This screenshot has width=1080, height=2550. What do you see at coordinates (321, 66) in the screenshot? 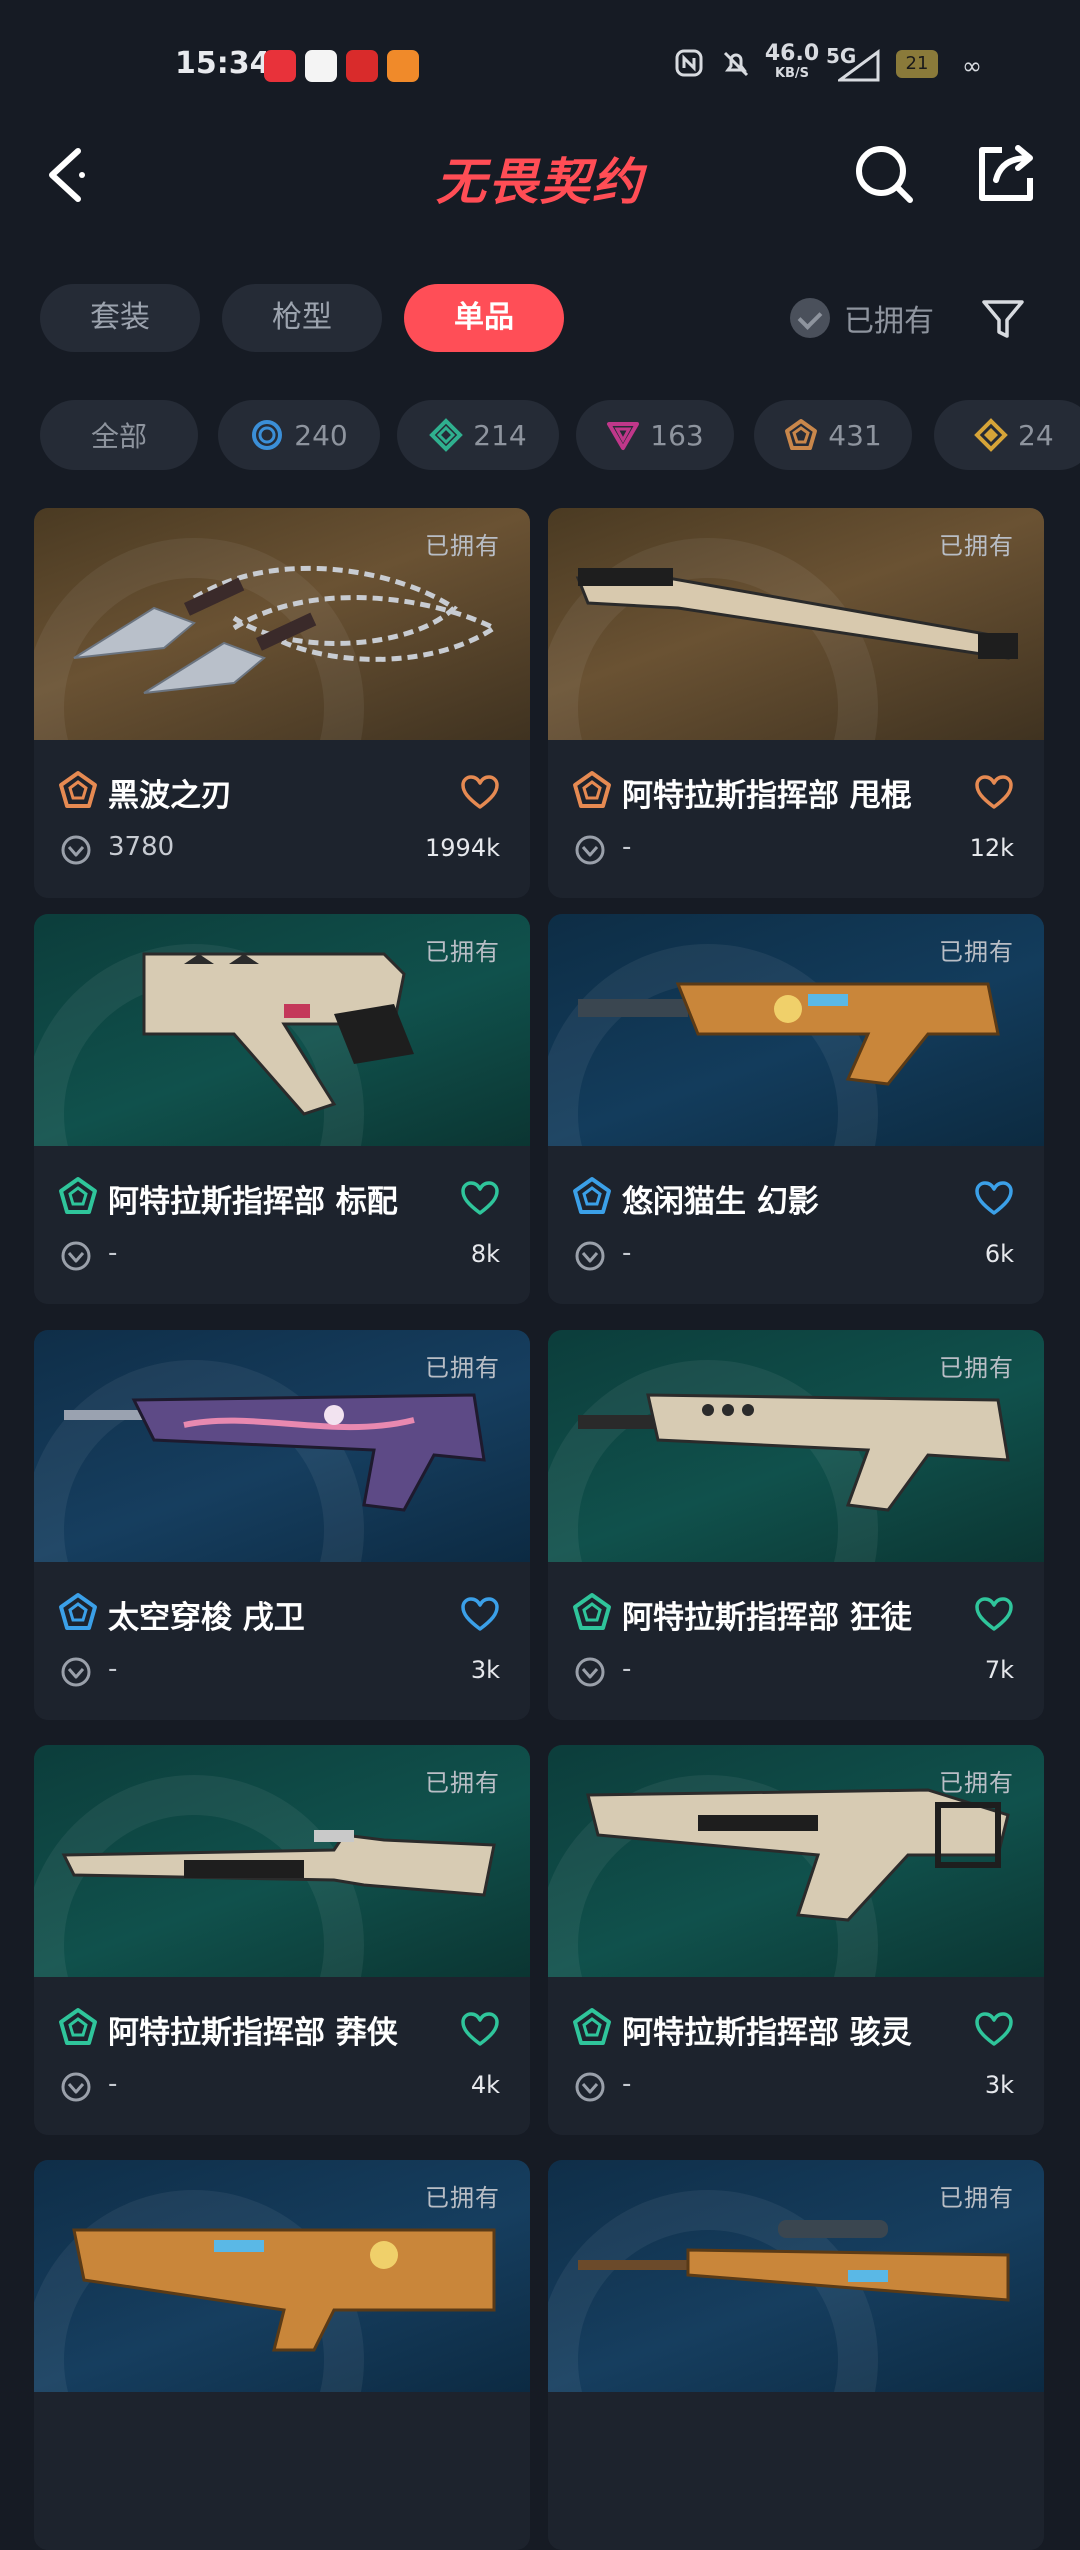
I see `oppo-store-icon` at bounding box center [321, 66].